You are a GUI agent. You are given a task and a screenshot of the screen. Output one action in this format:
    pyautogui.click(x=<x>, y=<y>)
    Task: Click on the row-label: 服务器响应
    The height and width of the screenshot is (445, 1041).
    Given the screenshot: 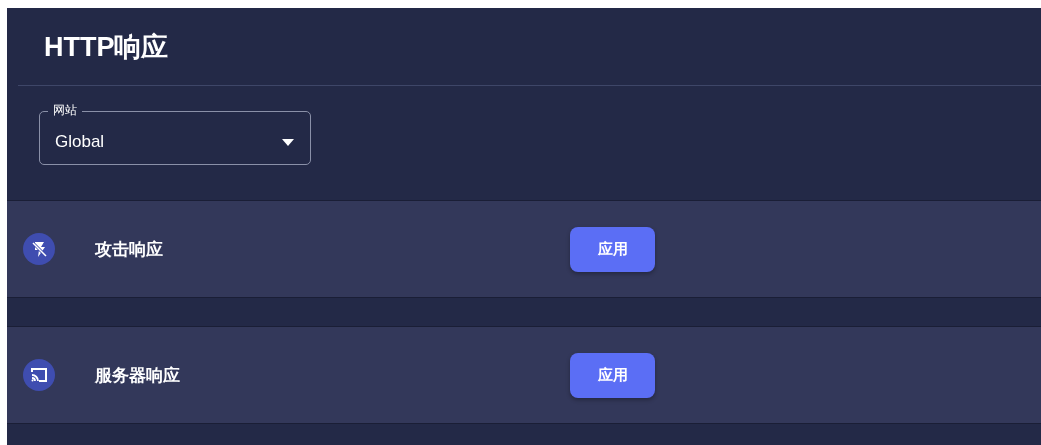 What is the action you would take?
    pyautogui.click(x=138, y=375)
    